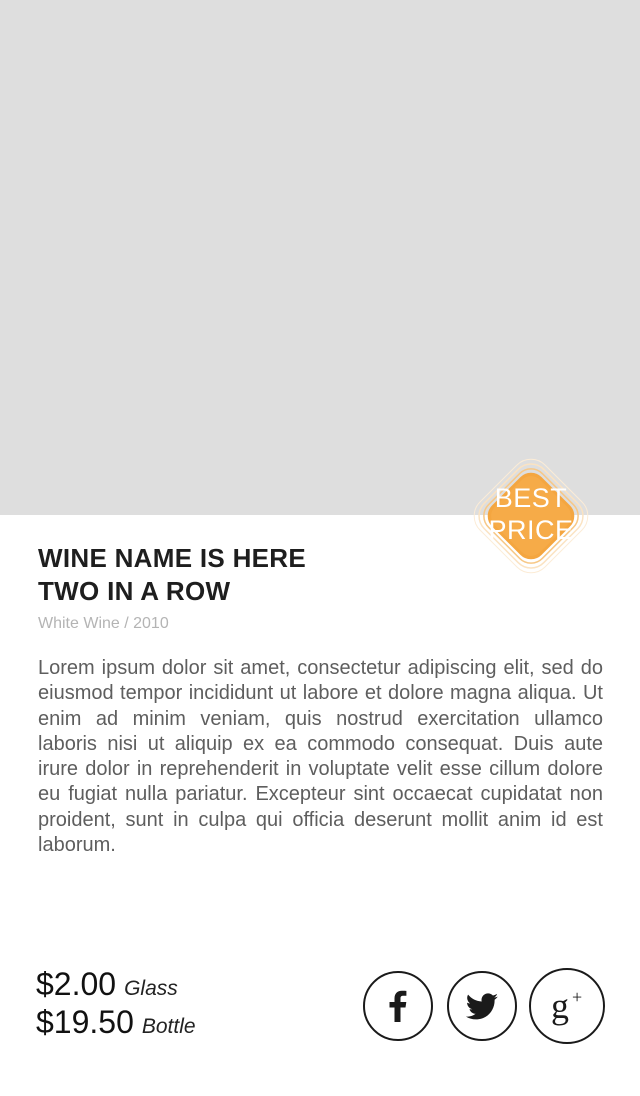  I want to click on wine-title-line-1: WINE NAME IS HERE, so click(172, 558).